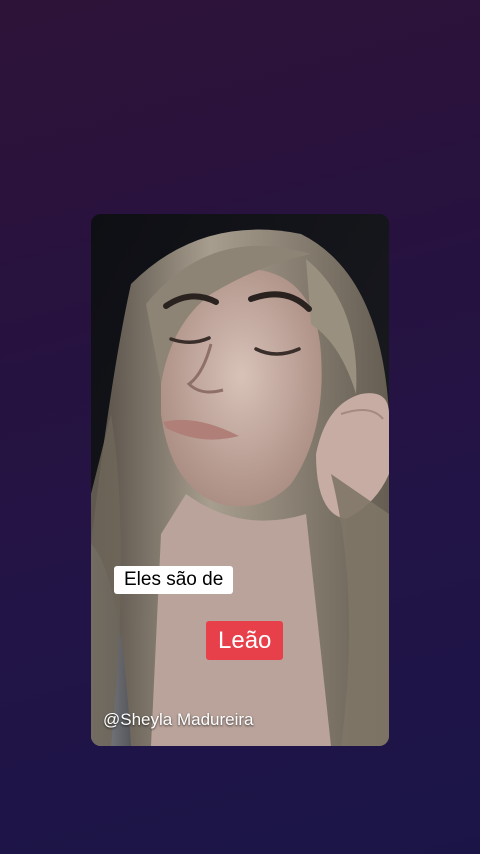  Describe the element at coordinates (178, 720) in the screenshot. I see `author-username: @Sheyla Madureira` at that location.